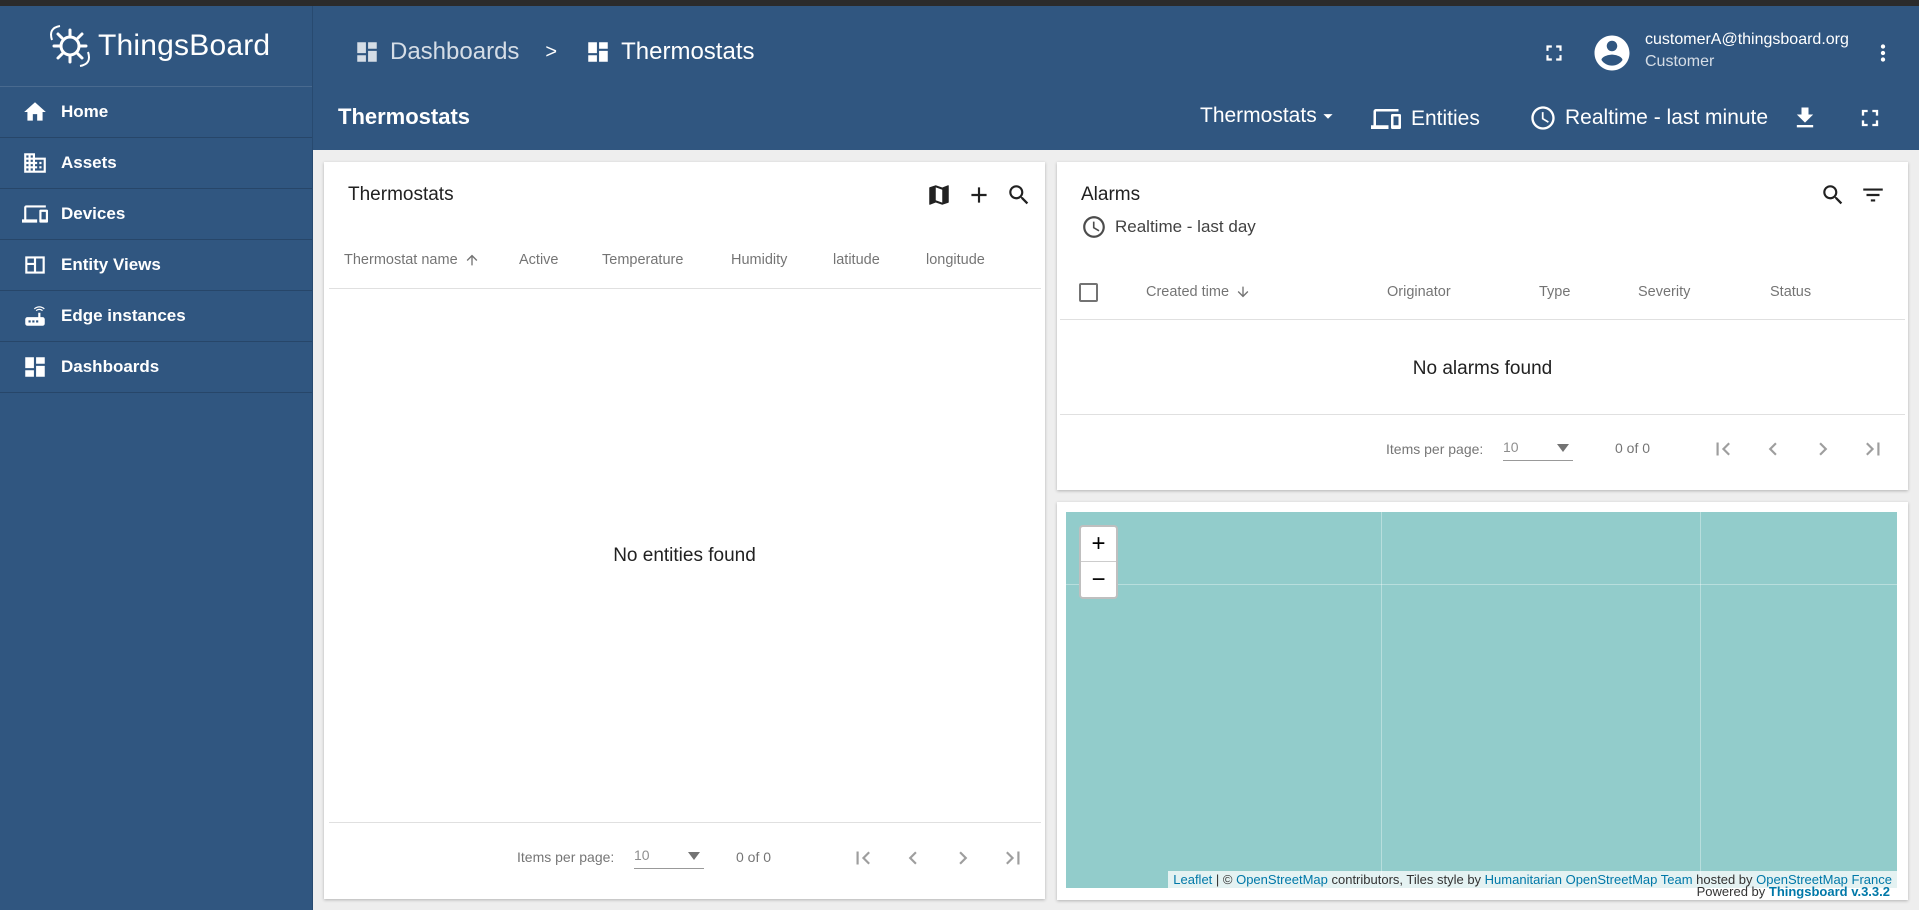 The image size is (1919, 910). I want to click on assets-icon, so click(35, 163).